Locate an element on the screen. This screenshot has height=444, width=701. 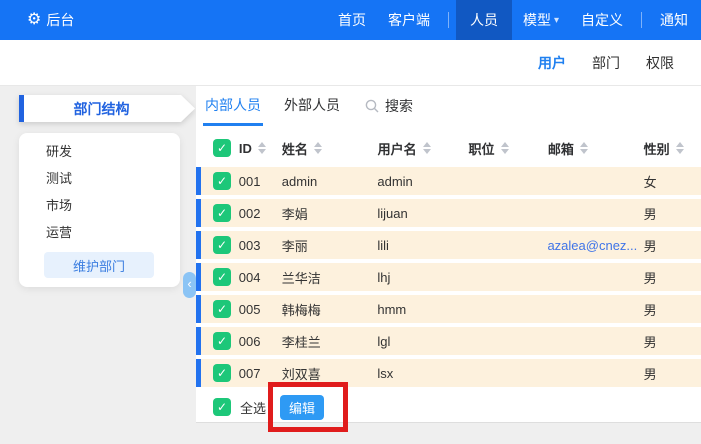
nav-item-home: 首页 is located at coordinates (352, 20).